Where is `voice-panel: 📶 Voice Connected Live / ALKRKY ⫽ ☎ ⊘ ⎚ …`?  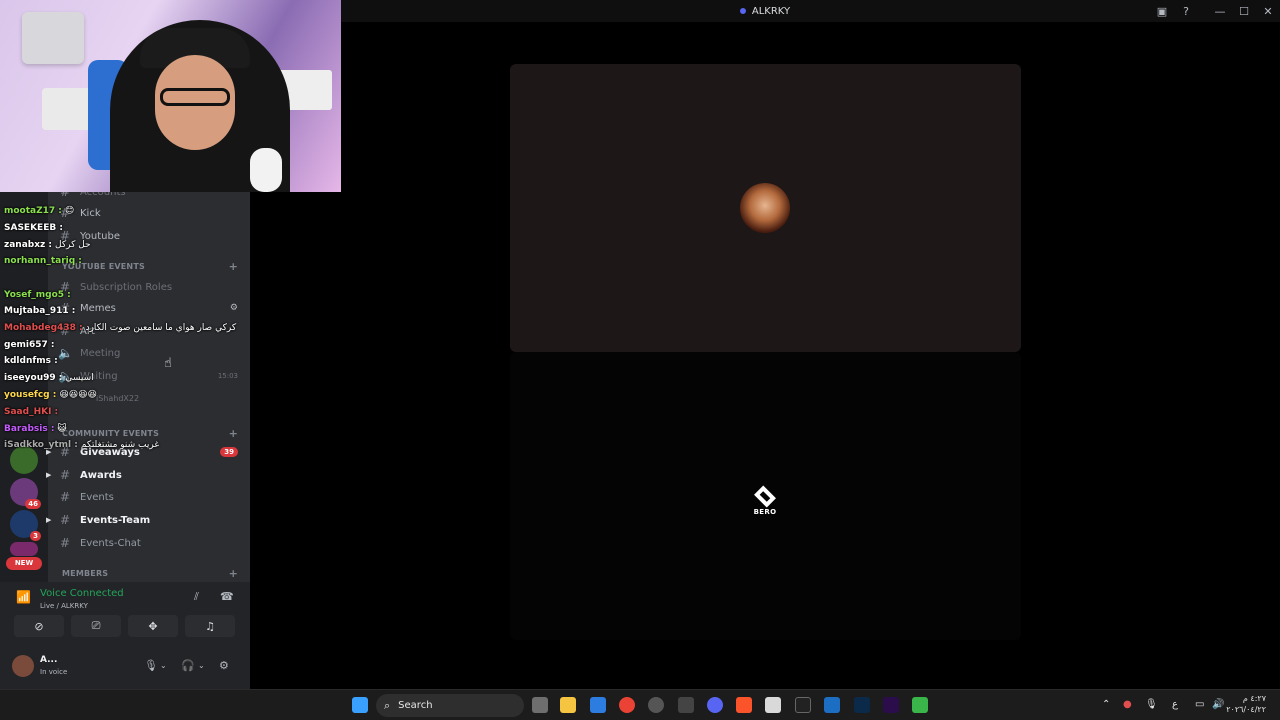 voice-panel: 📶 Voice Connected Live / ALKRKY ⫽ ☎ ⊘ ⎚ … is located at coordinates (125, 635).